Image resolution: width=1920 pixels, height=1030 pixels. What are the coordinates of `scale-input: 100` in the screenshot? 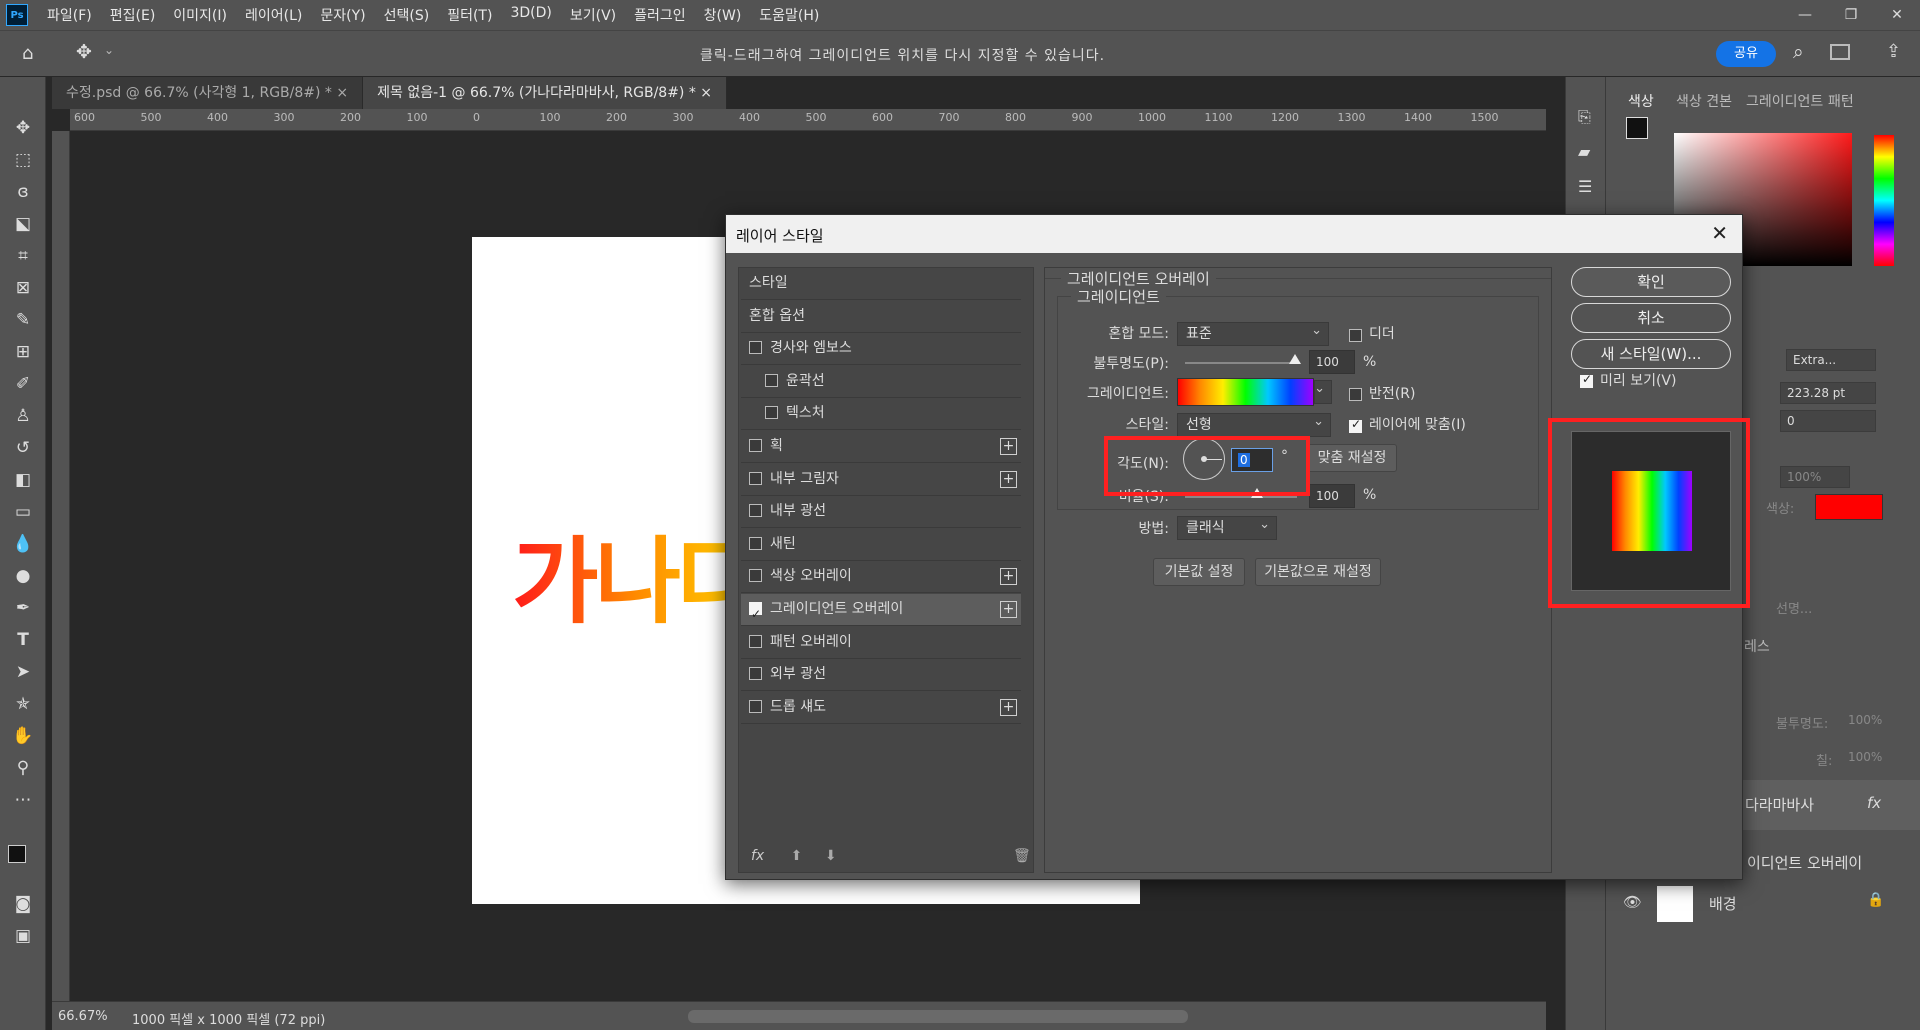 It's located at (1332, 496).